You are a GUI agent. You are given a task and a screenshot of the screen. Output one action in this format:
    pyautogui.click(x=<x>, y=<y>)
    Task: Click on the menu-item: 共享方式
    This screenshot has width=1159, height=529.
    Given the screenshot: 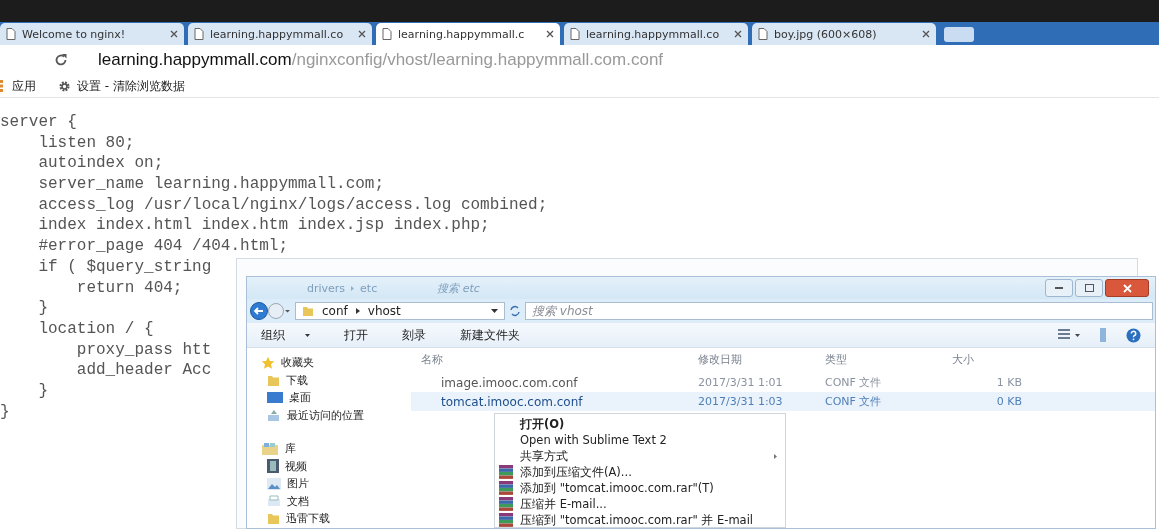 What is the action you would take?
    pyautogui.click(x=544, y=456)
    